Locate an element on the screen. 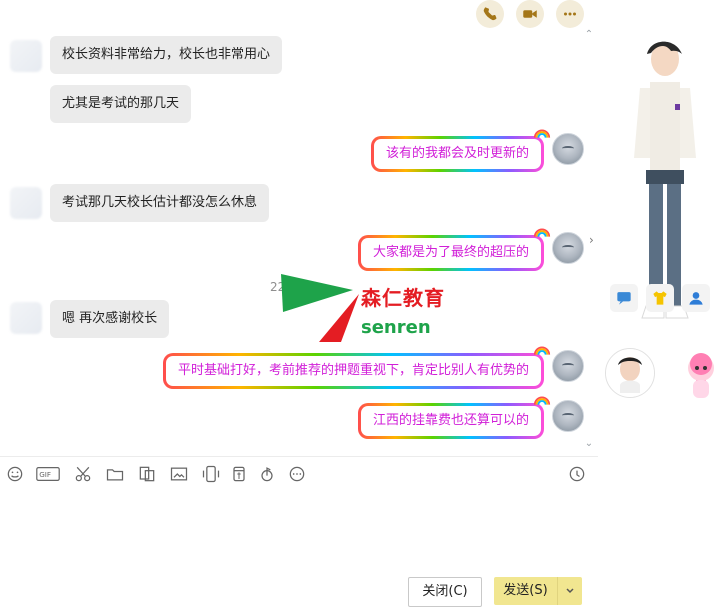  overlay-watermark: 森仁教育 senren is located at coordinates (371, 306).